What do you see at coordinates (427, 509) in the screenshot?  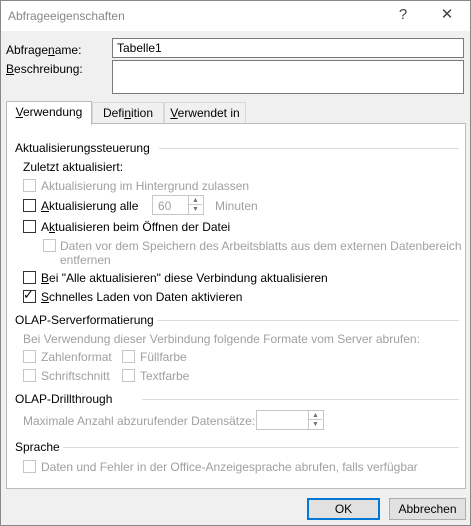 I see `cancel-button: Abbrechen` at bounding box center [427, 509].